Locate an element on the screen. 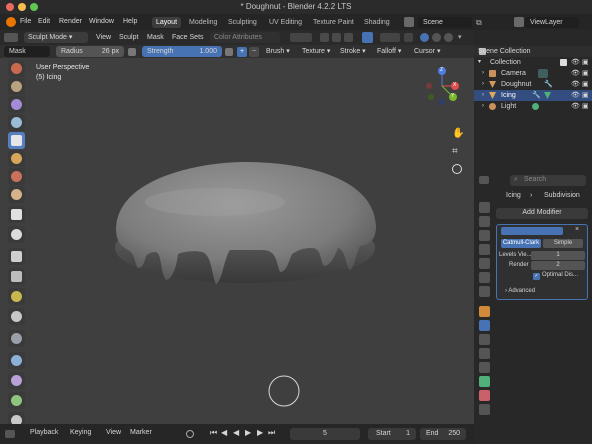 The image size is (592, 444). scene-new-icon: ⧉ is located at coordinates (479, 23).